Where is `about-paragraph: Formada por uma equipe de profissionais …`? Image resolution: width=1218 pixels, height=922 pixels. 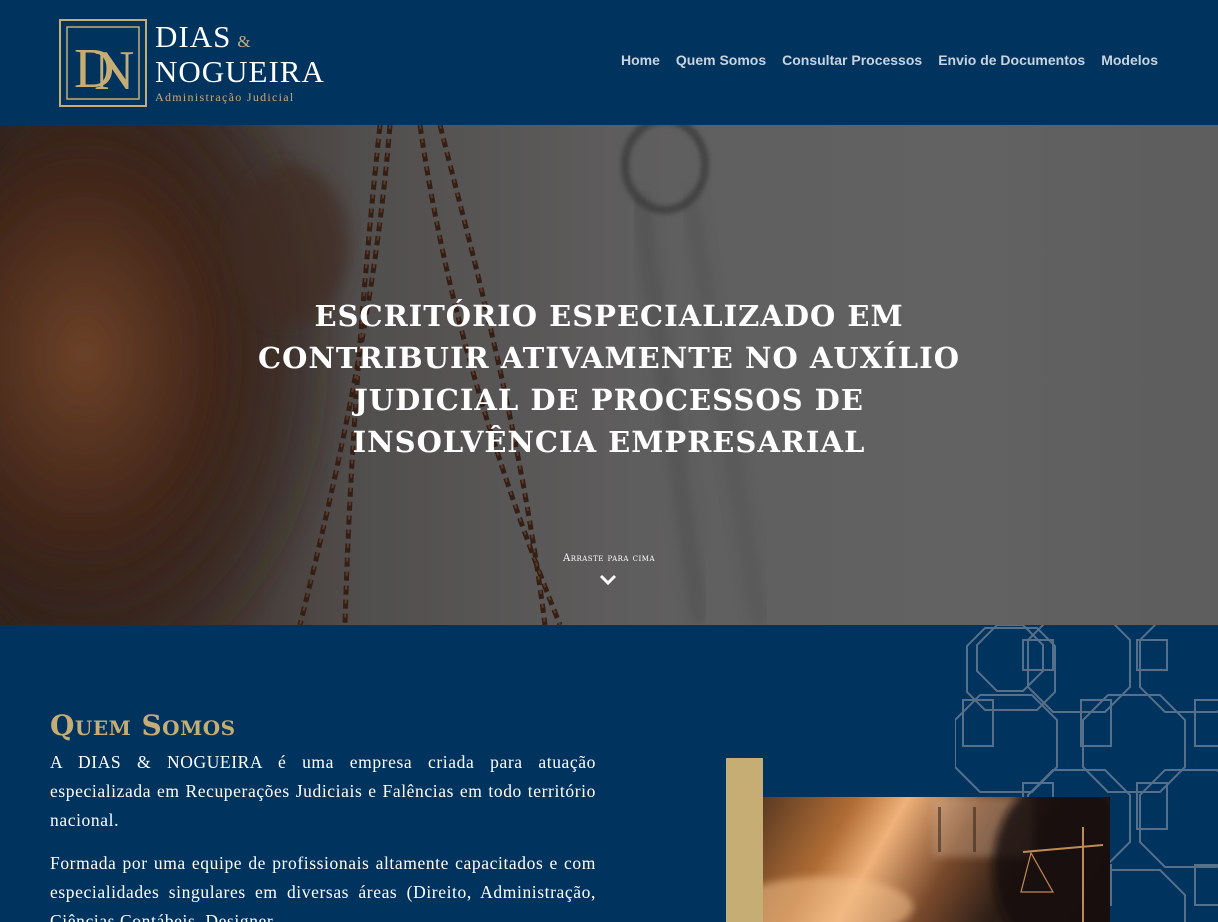
about-paragraph: Formada por uma equipe de profissionais … is located at coordinates (323, 887).